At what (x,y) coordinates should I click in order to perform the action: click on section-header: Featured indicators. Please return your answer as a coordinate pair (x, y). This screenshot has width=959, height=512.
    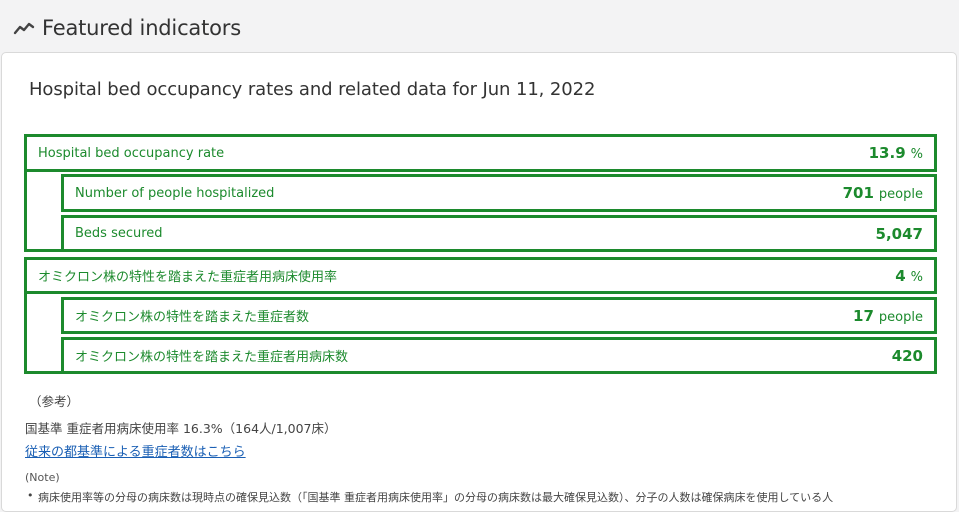
    Looking at the image, I should click on (127, 28).